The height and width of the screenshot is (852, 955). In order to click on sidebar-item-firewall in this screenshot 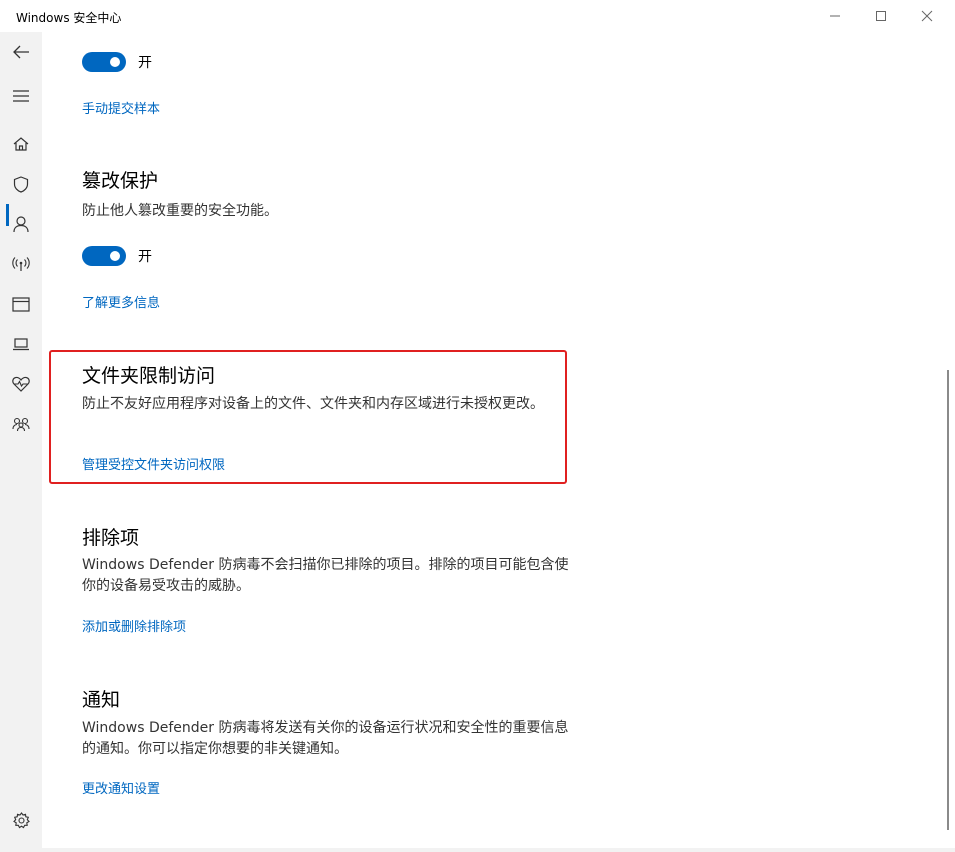, I will do `click(21, 264)`.